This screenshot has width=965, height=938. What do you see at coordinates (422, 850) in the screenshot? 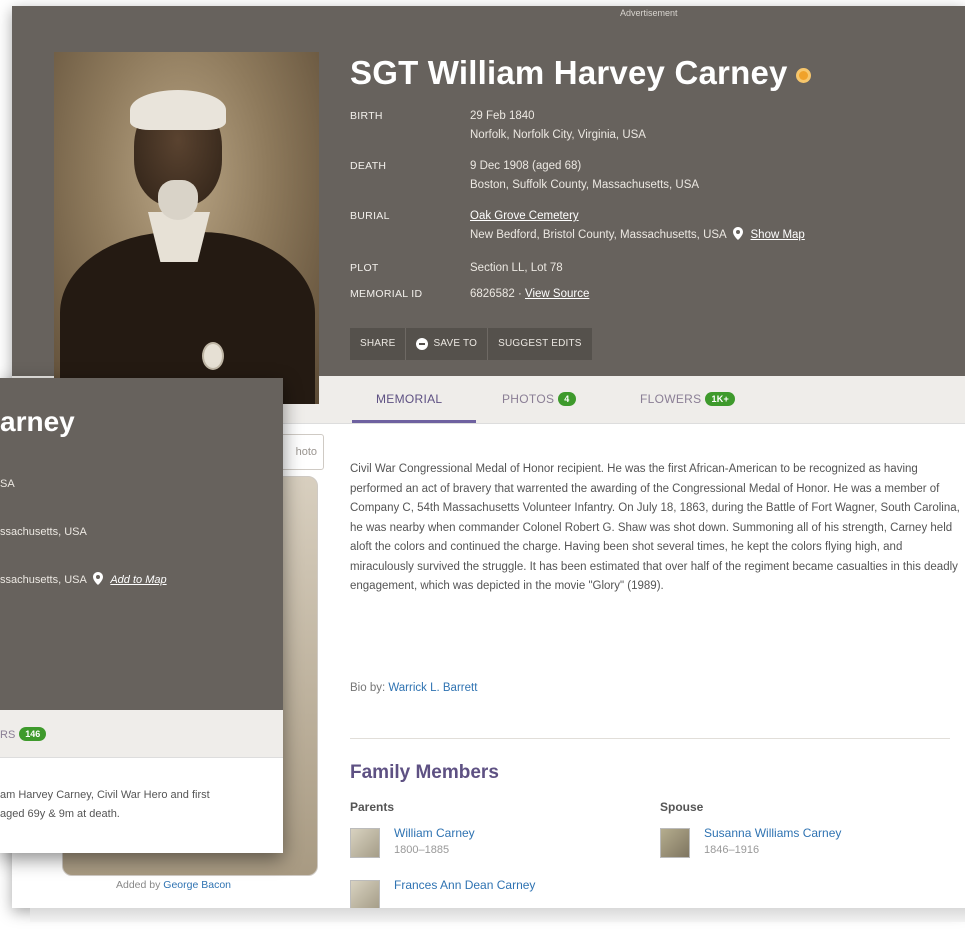
I see `father-dates: 1800–1885` at bounding box center [422, 850].